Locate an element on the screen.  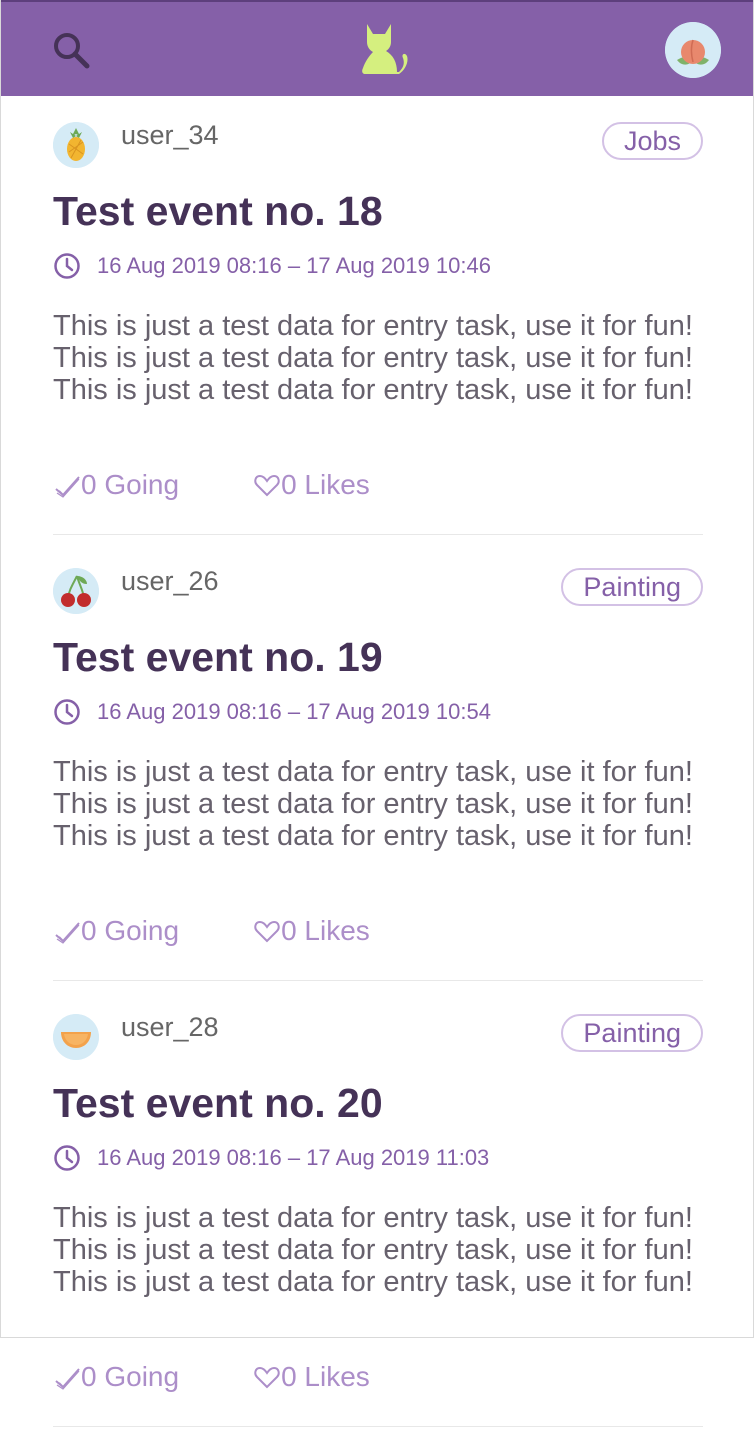
user-avatar-button is located at coordinates (693, 50).